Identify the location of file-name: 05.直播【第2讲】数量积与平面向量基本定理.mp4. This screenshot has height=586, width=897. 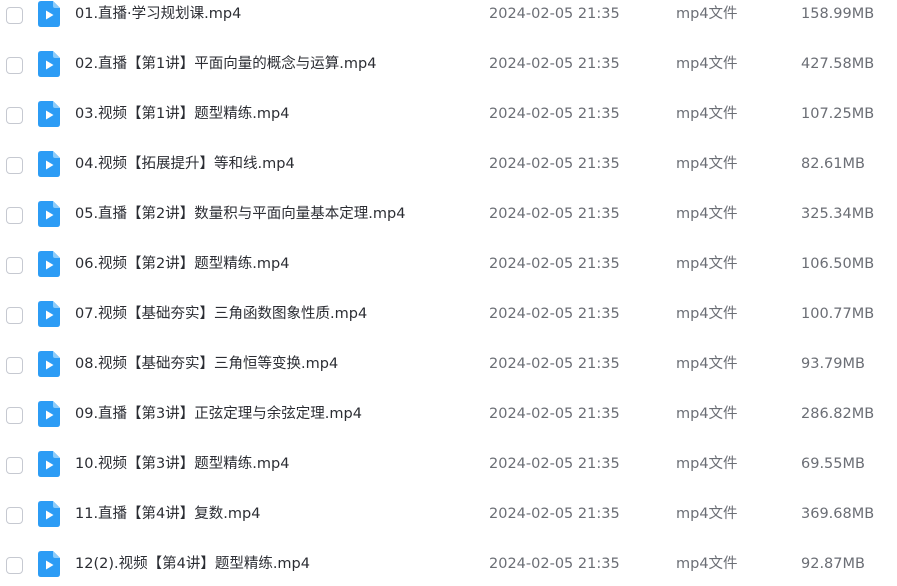
(240, 214).